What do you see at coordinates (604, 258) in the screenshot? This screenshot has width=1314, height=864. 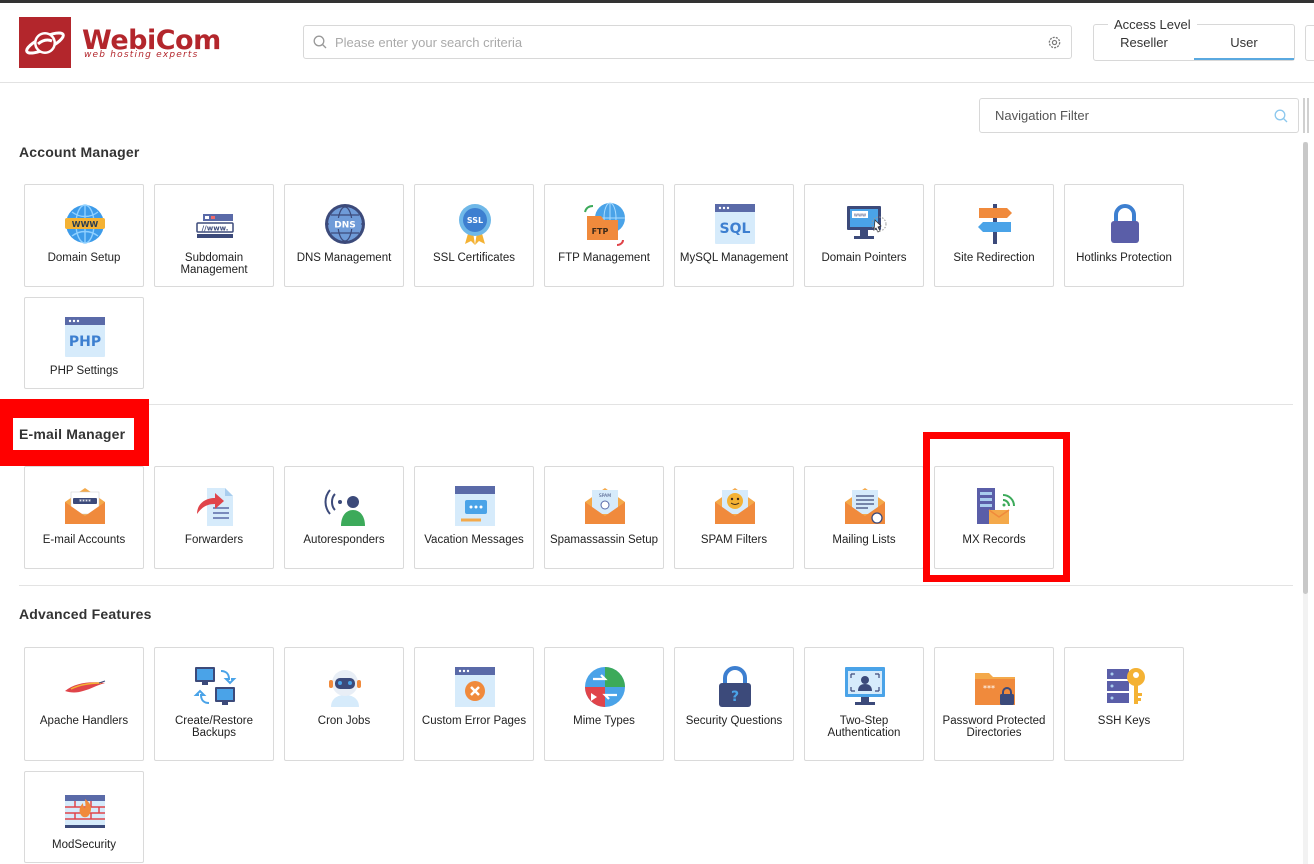 I see `tile-label: FTP Management` at bounding box center [604, 258].